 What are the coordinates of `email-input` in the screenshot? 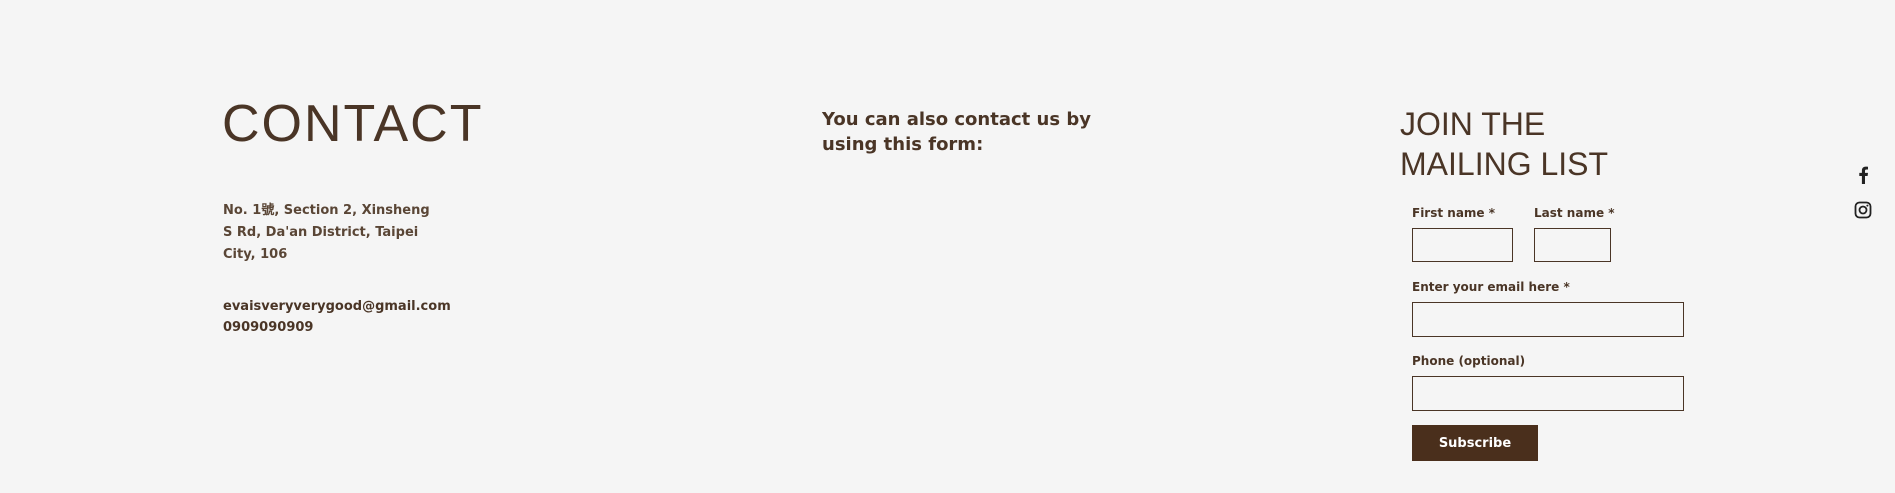 It's located at (1548, 319).